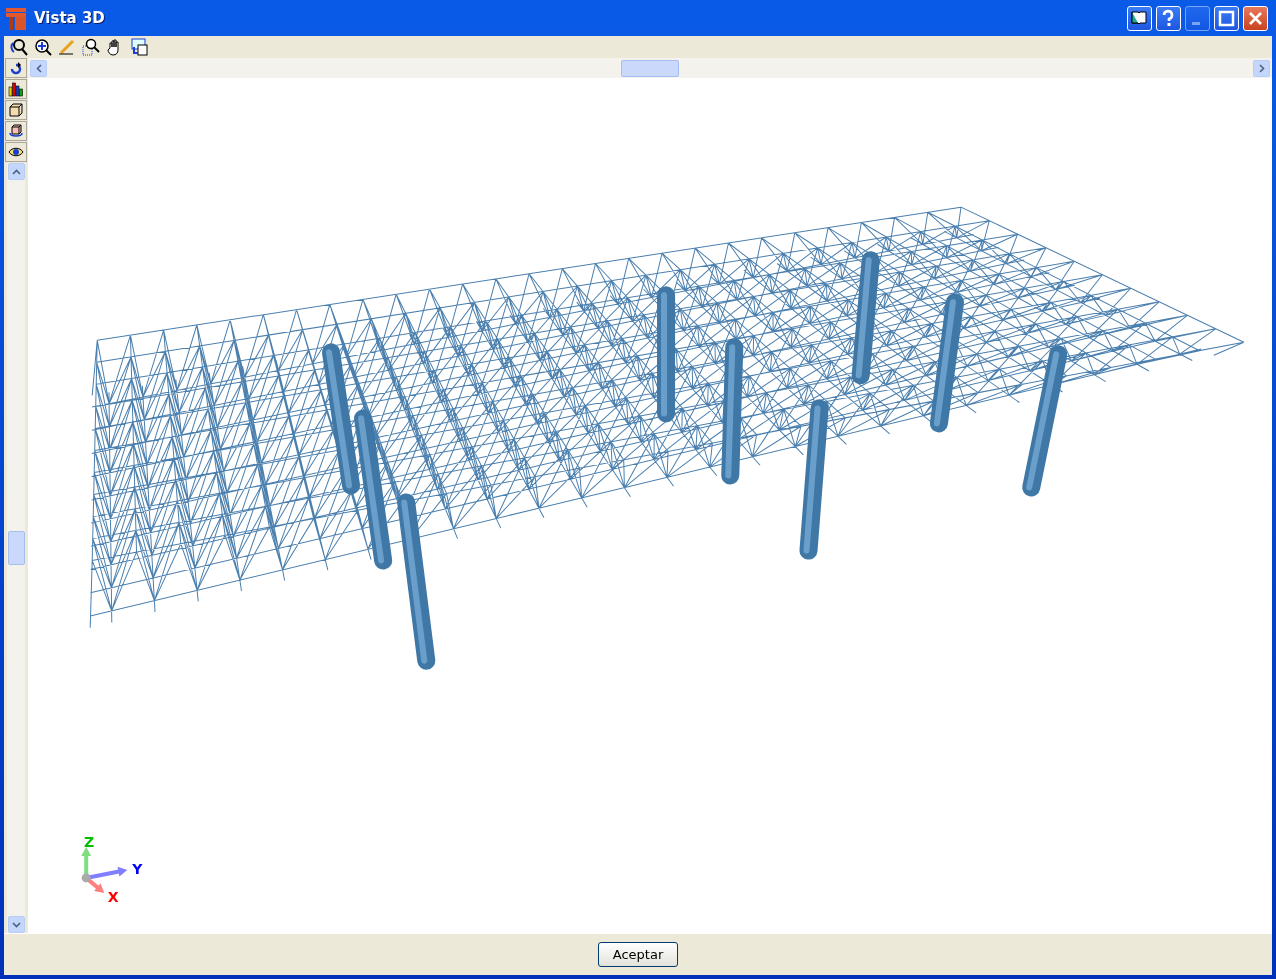 This screenshot has height=979, width=1276. What do you see at coordinates (139, 47) in the screenshot?
I see `print-preview-icon` at bounding box center [139, 47].